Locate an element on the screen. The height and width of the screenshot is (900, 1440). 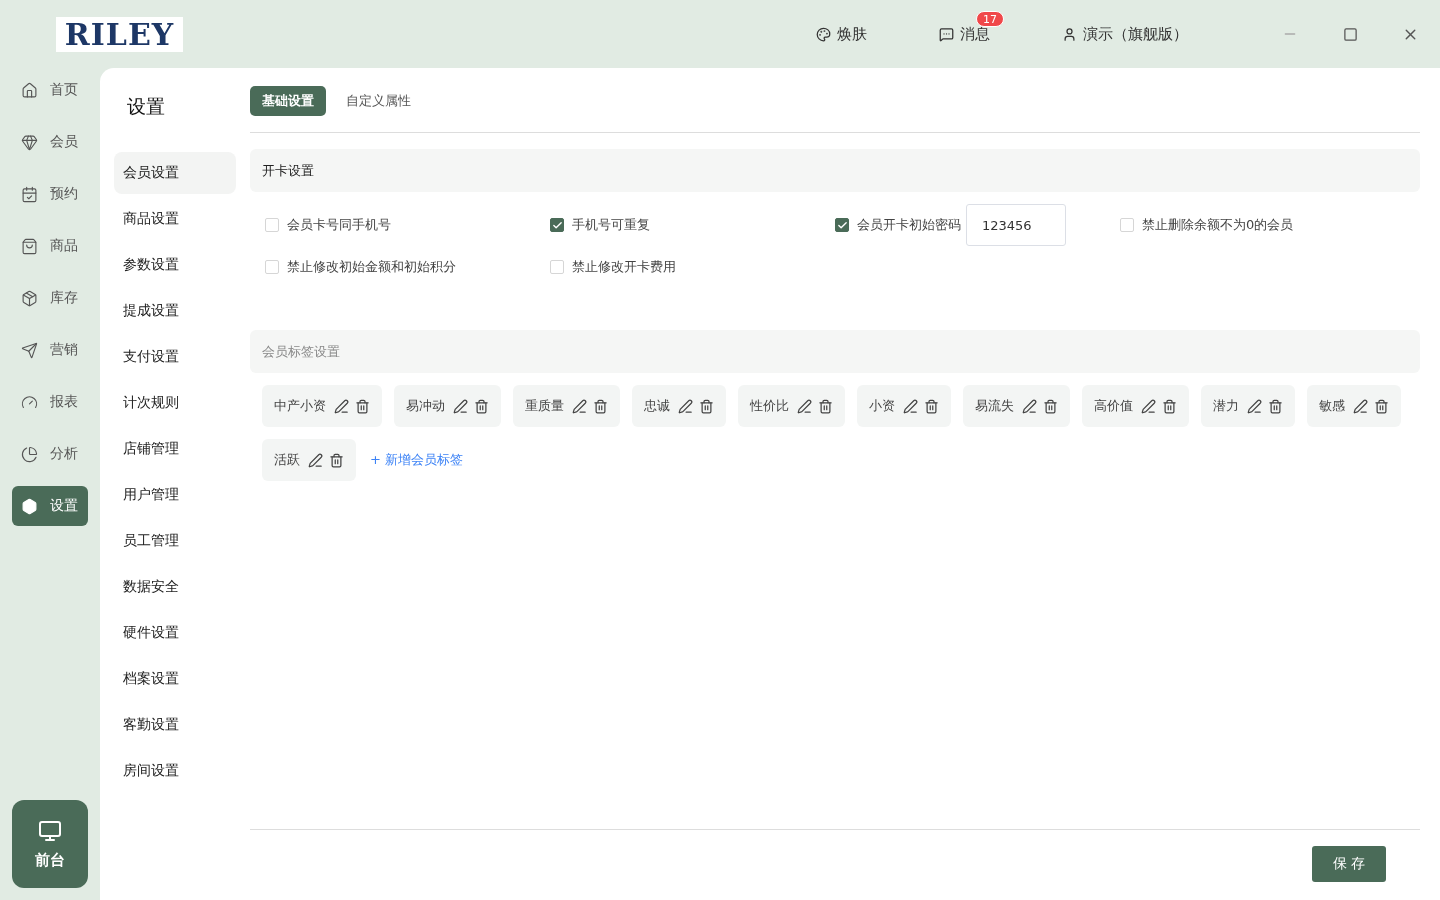
user-icon is located at coordinates (1069, 34).